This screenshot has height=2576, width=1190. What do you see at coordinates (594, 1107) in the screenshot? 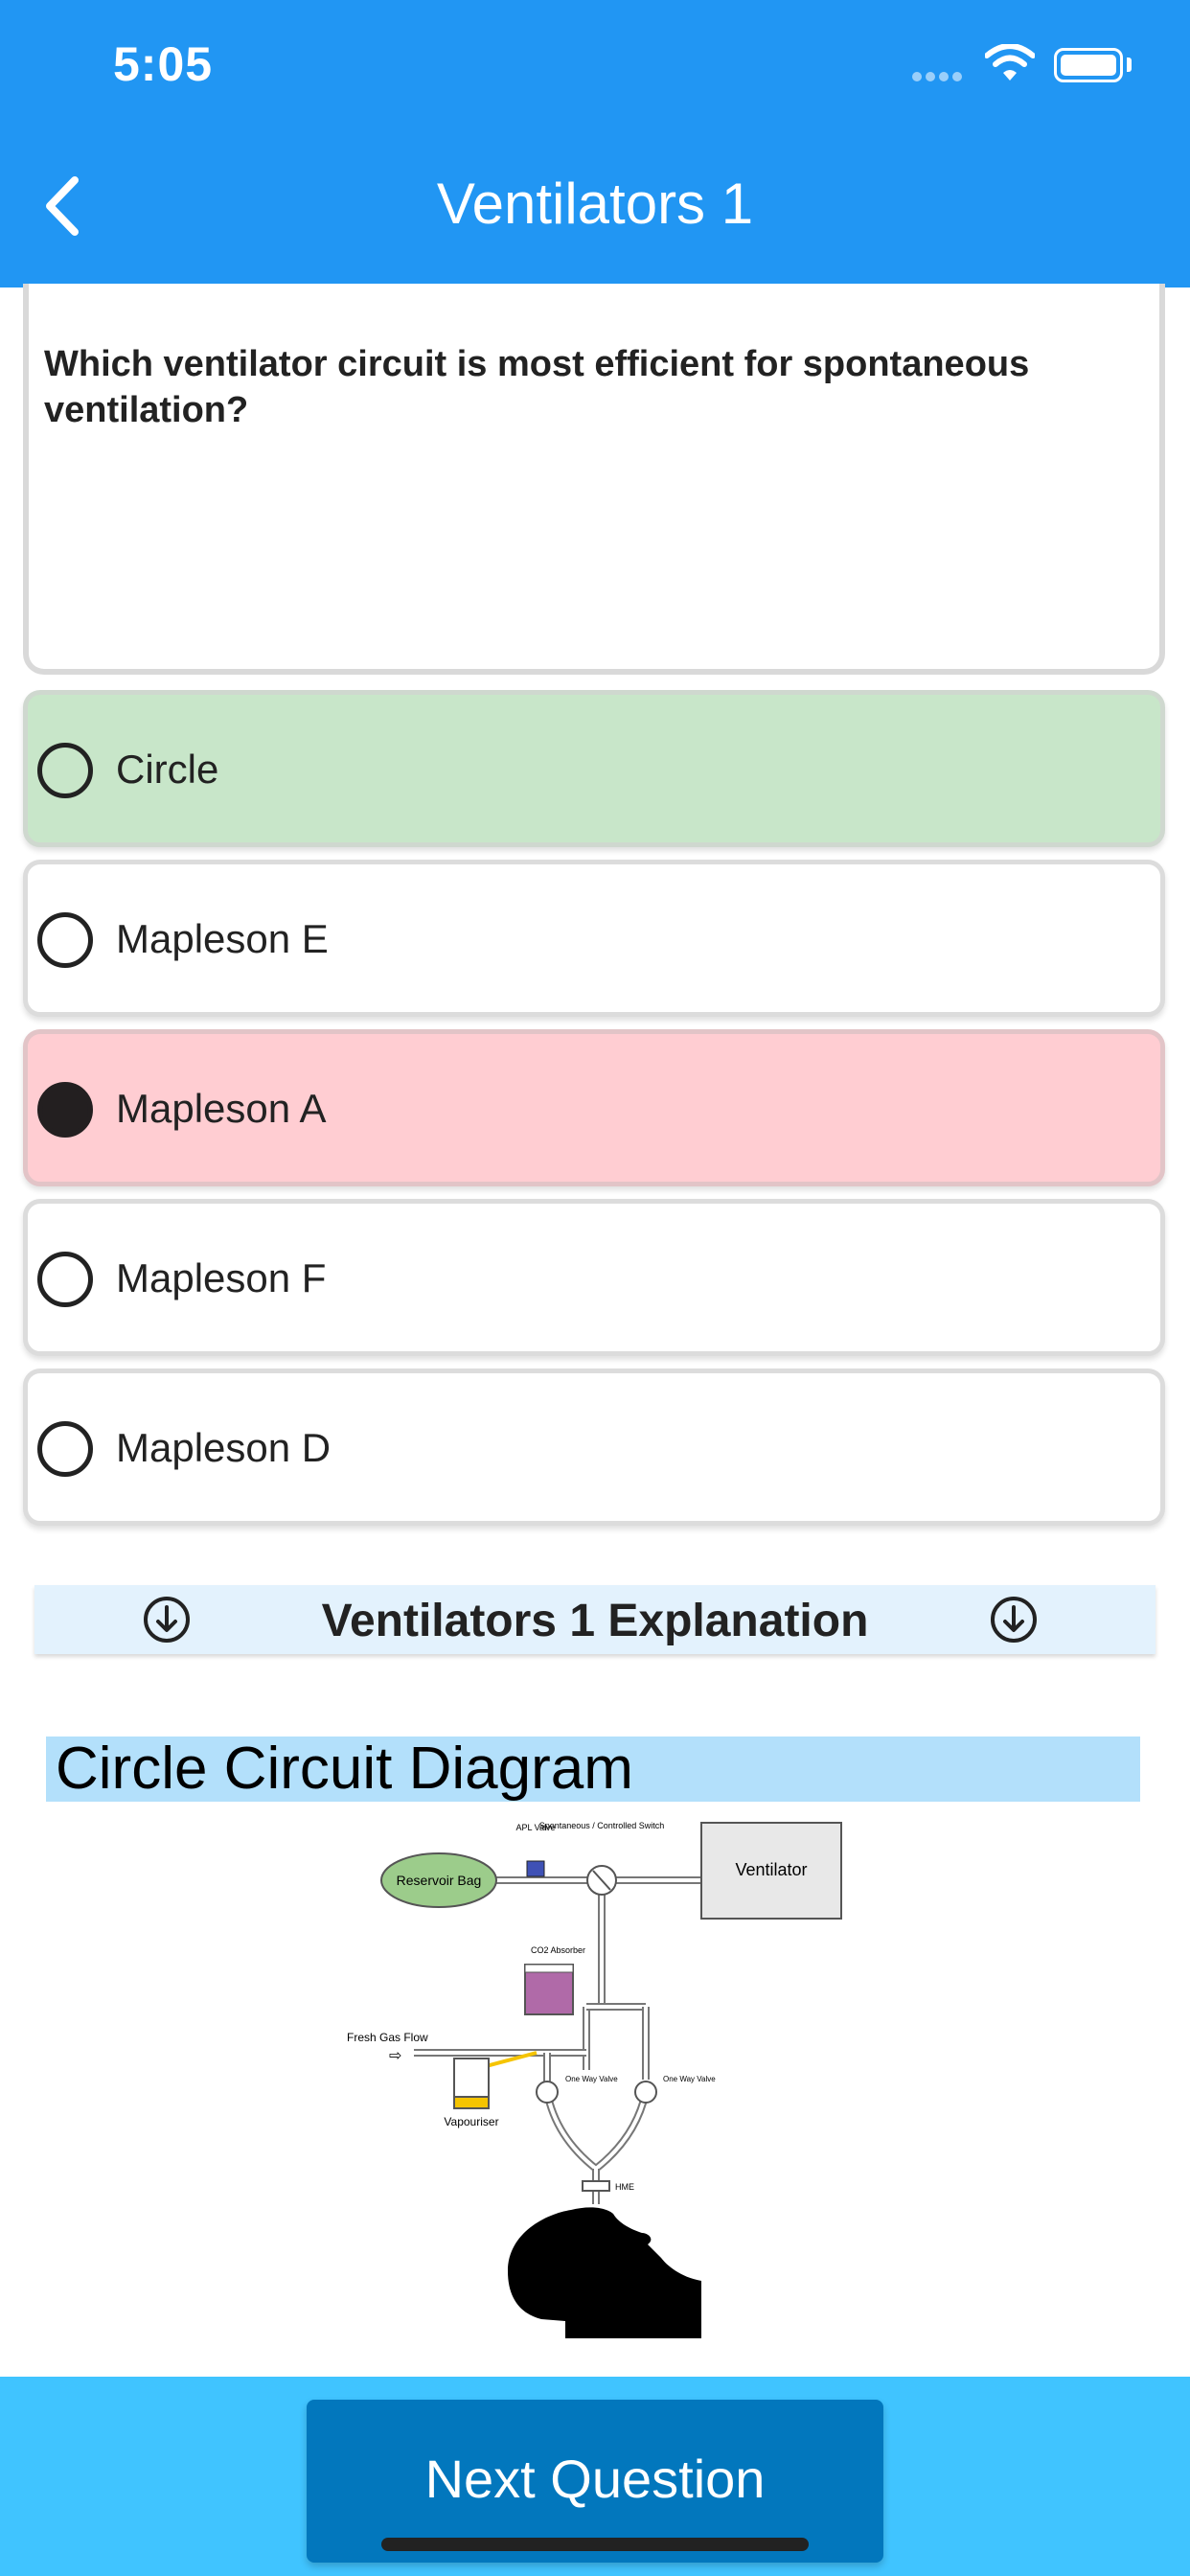
I see `answer-option-mapleson-a: Mapleson A` at bounding box center [594, 1107].